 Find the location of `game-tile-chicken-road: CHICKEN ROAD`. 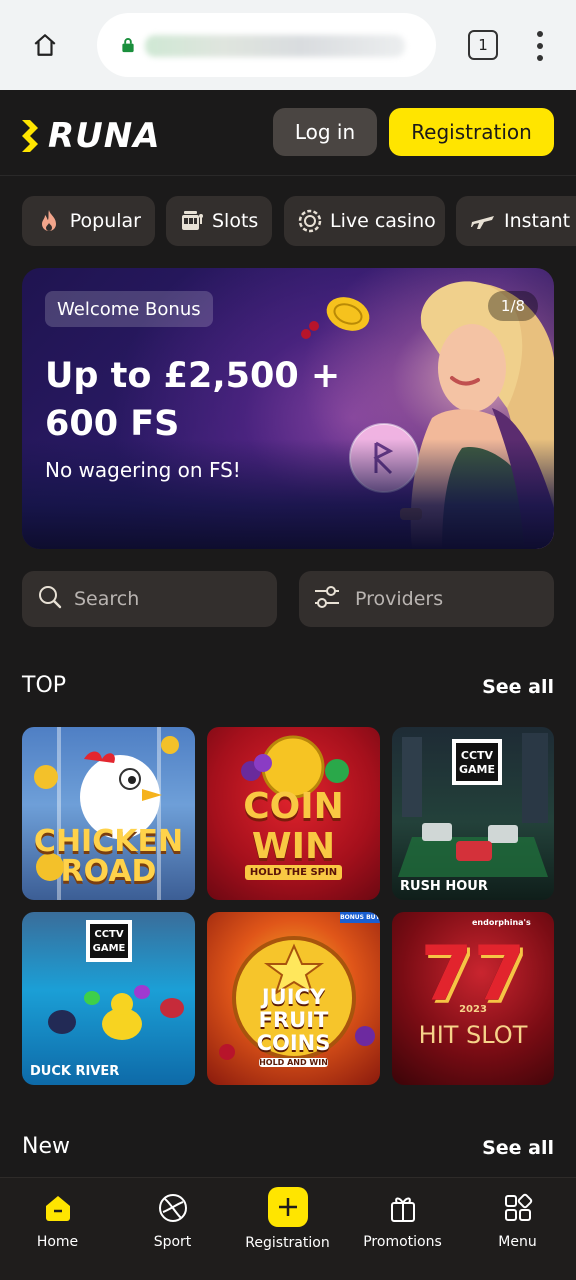

game-tile-chicken-road: CHICKEN ROAD is located at coordinates (108, 813).